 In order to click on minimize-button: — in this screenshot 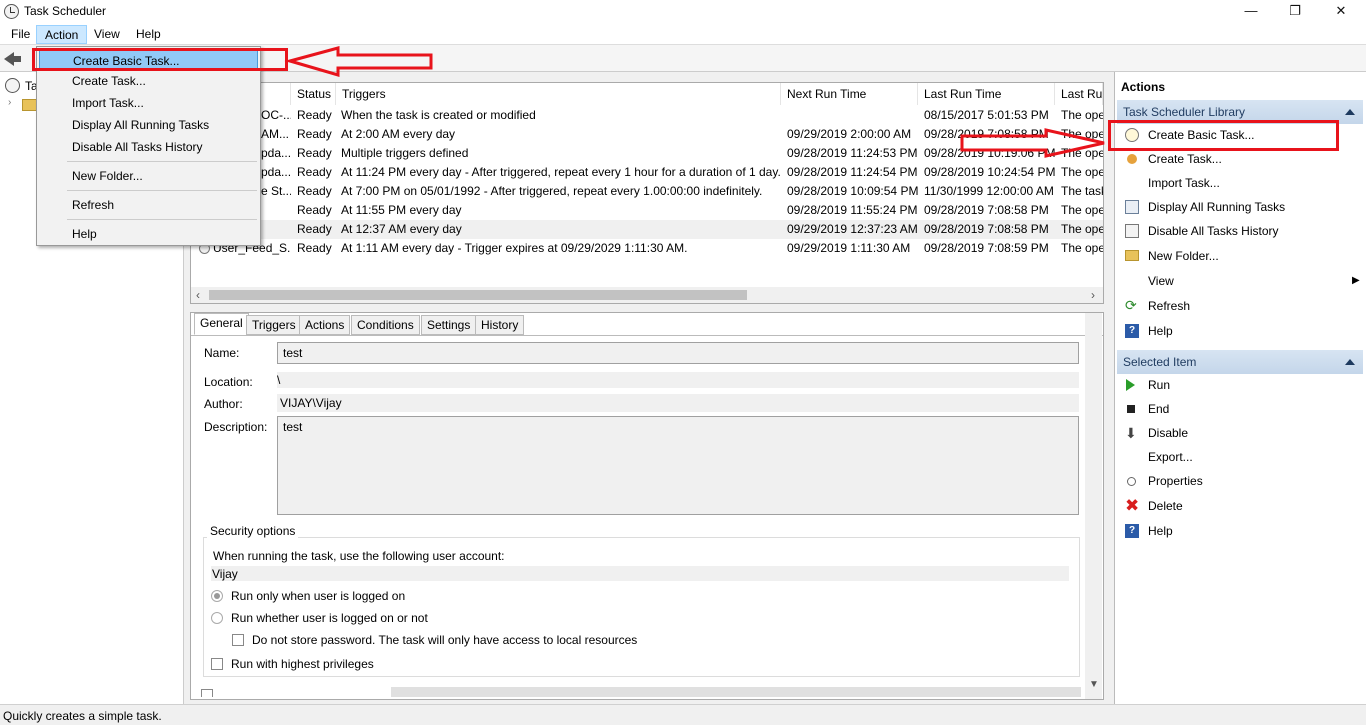, I will do `click(1251, 12)`.